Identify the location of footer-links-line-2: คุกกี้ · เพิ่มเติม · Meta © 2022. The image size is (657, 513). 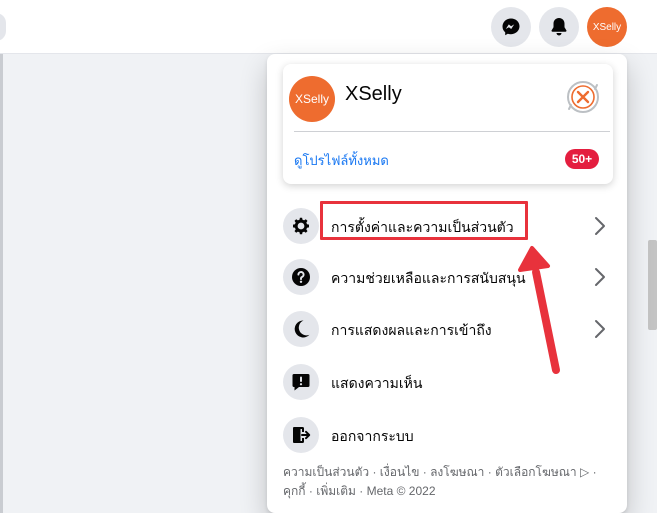
(448, 491).